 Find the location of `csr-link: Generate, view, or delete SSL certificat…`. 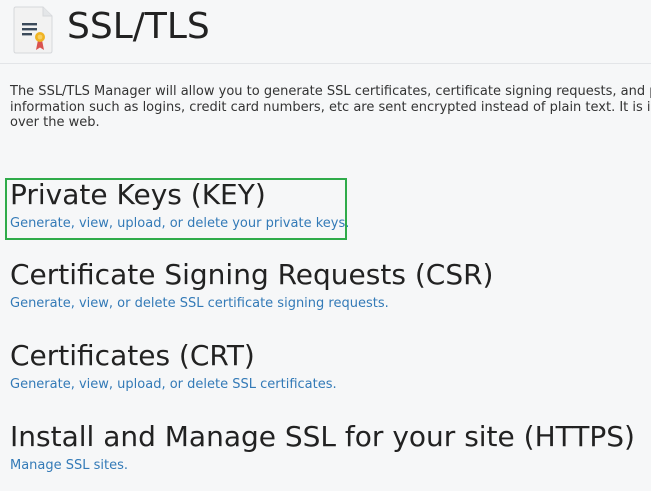

csr-link: Generate, view, or delete SSL certificat… is located at coordinates (199, 304).